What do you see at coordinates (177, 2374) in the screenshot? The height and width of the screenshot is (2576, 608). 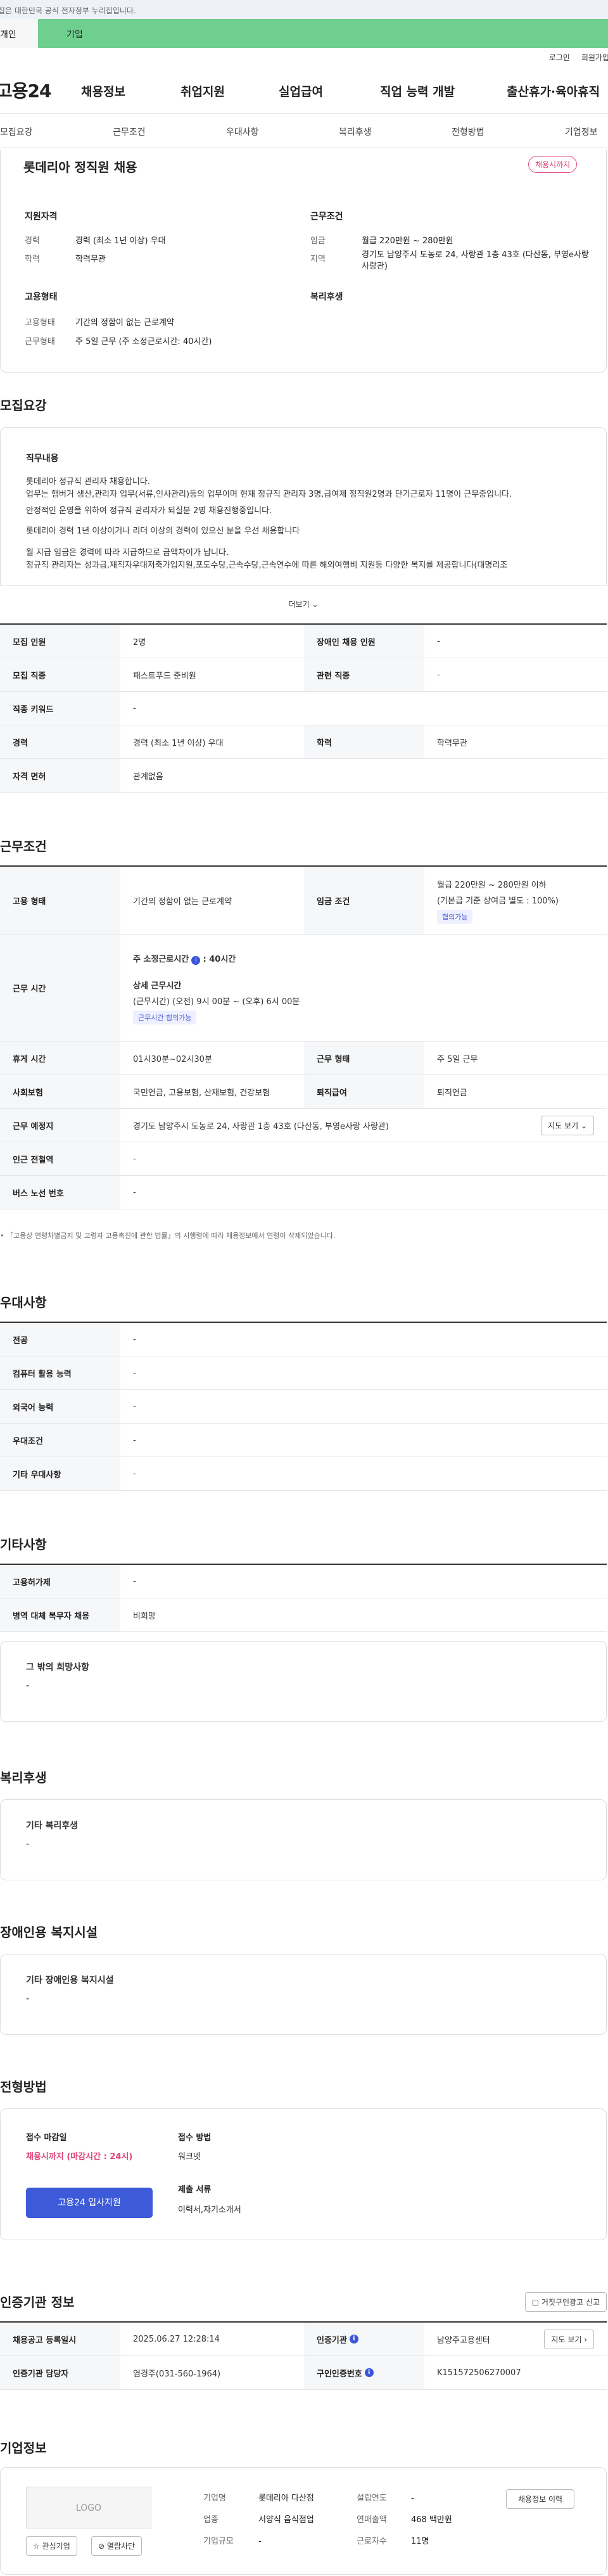 I see `table-cell: 염경주(031-560-1964)` at bounding box center [177, 2374].